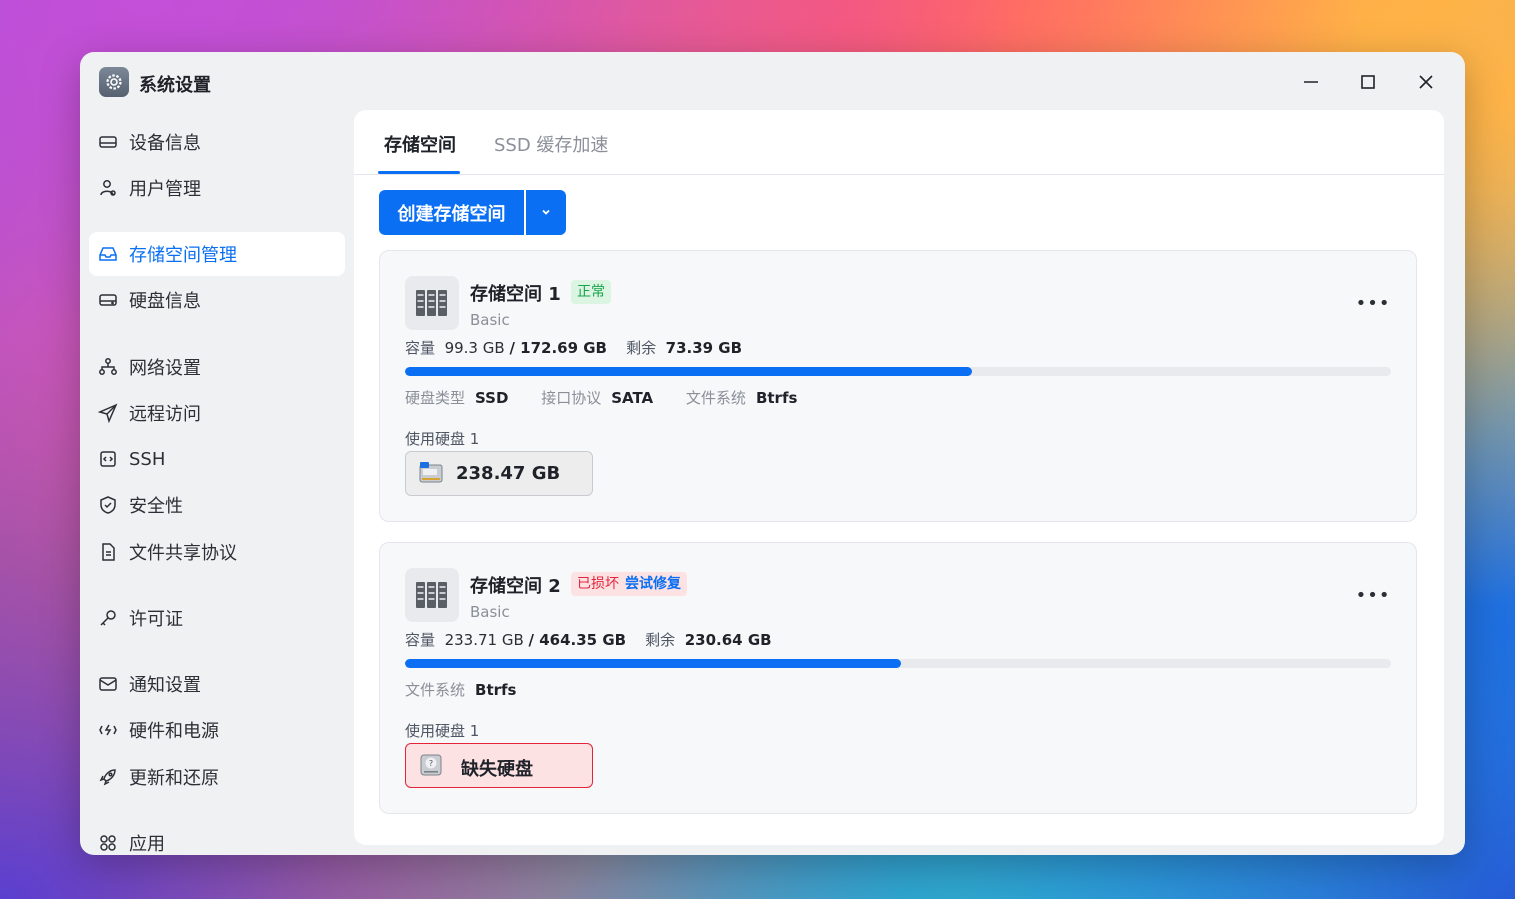 This screenshot has height=899, width=1515. I want to click on terminal-icon, so click(108, 459).